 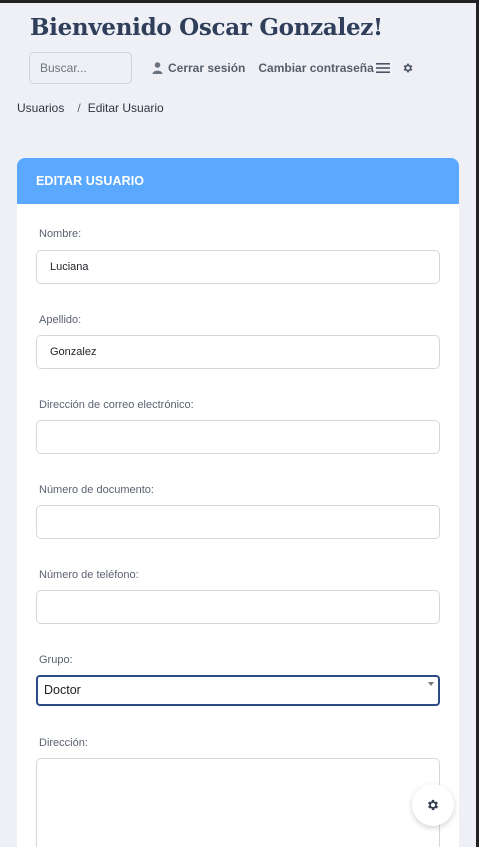 What do you see at coordinates (238, 522) in the screenshot?
I see `documento-input` at bounding box center [238, 522].